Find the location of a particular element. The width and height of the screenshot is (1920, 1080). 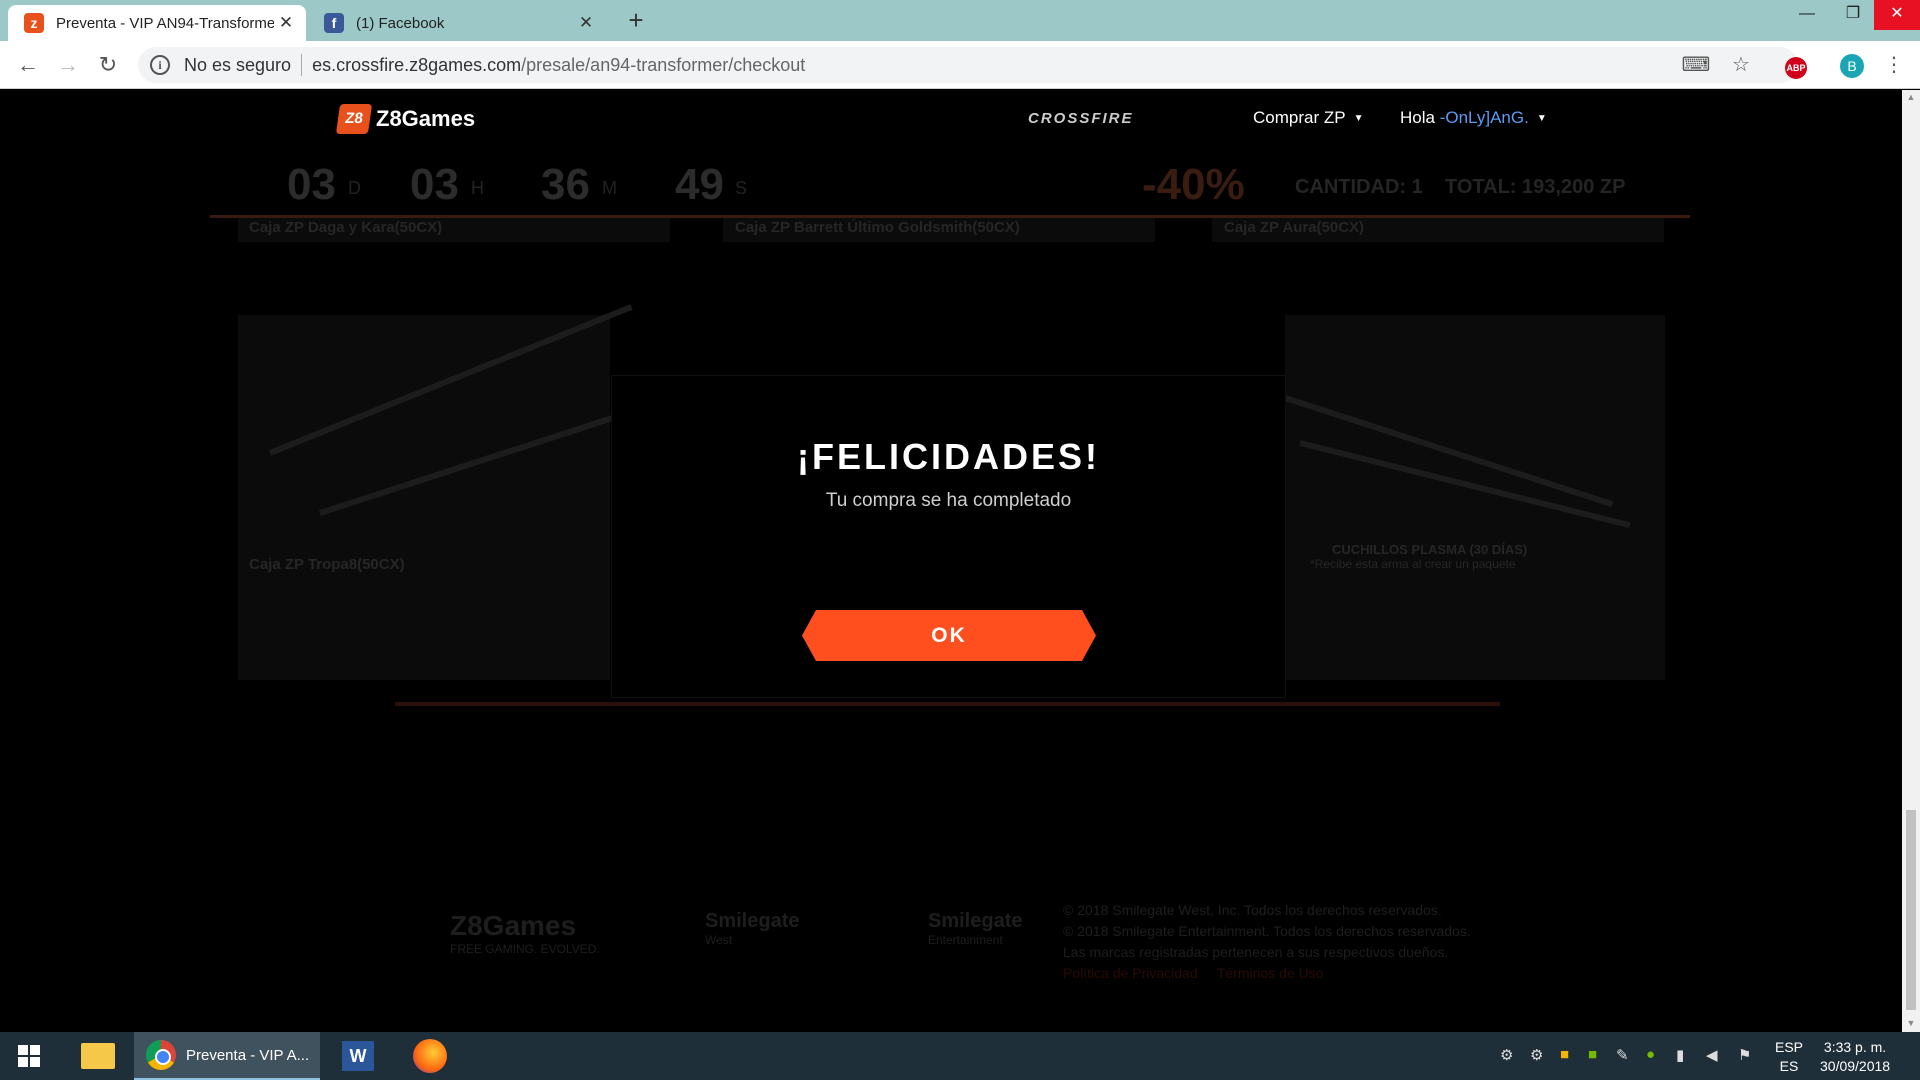

scrollbar-thumb is located at coordinates (1911, 910).